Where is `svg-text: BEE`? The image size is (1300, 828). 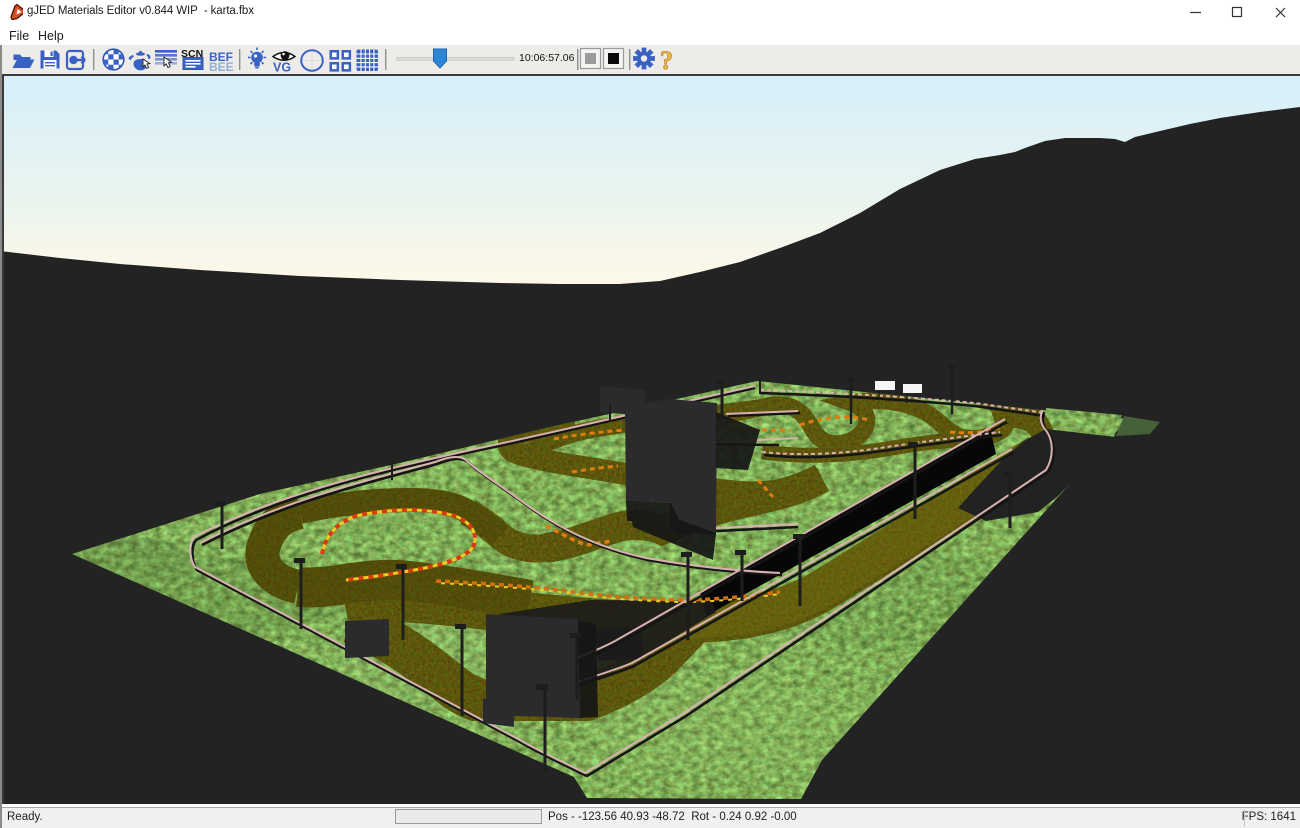
svg-text: BEE is located at coordinates (221, 67).